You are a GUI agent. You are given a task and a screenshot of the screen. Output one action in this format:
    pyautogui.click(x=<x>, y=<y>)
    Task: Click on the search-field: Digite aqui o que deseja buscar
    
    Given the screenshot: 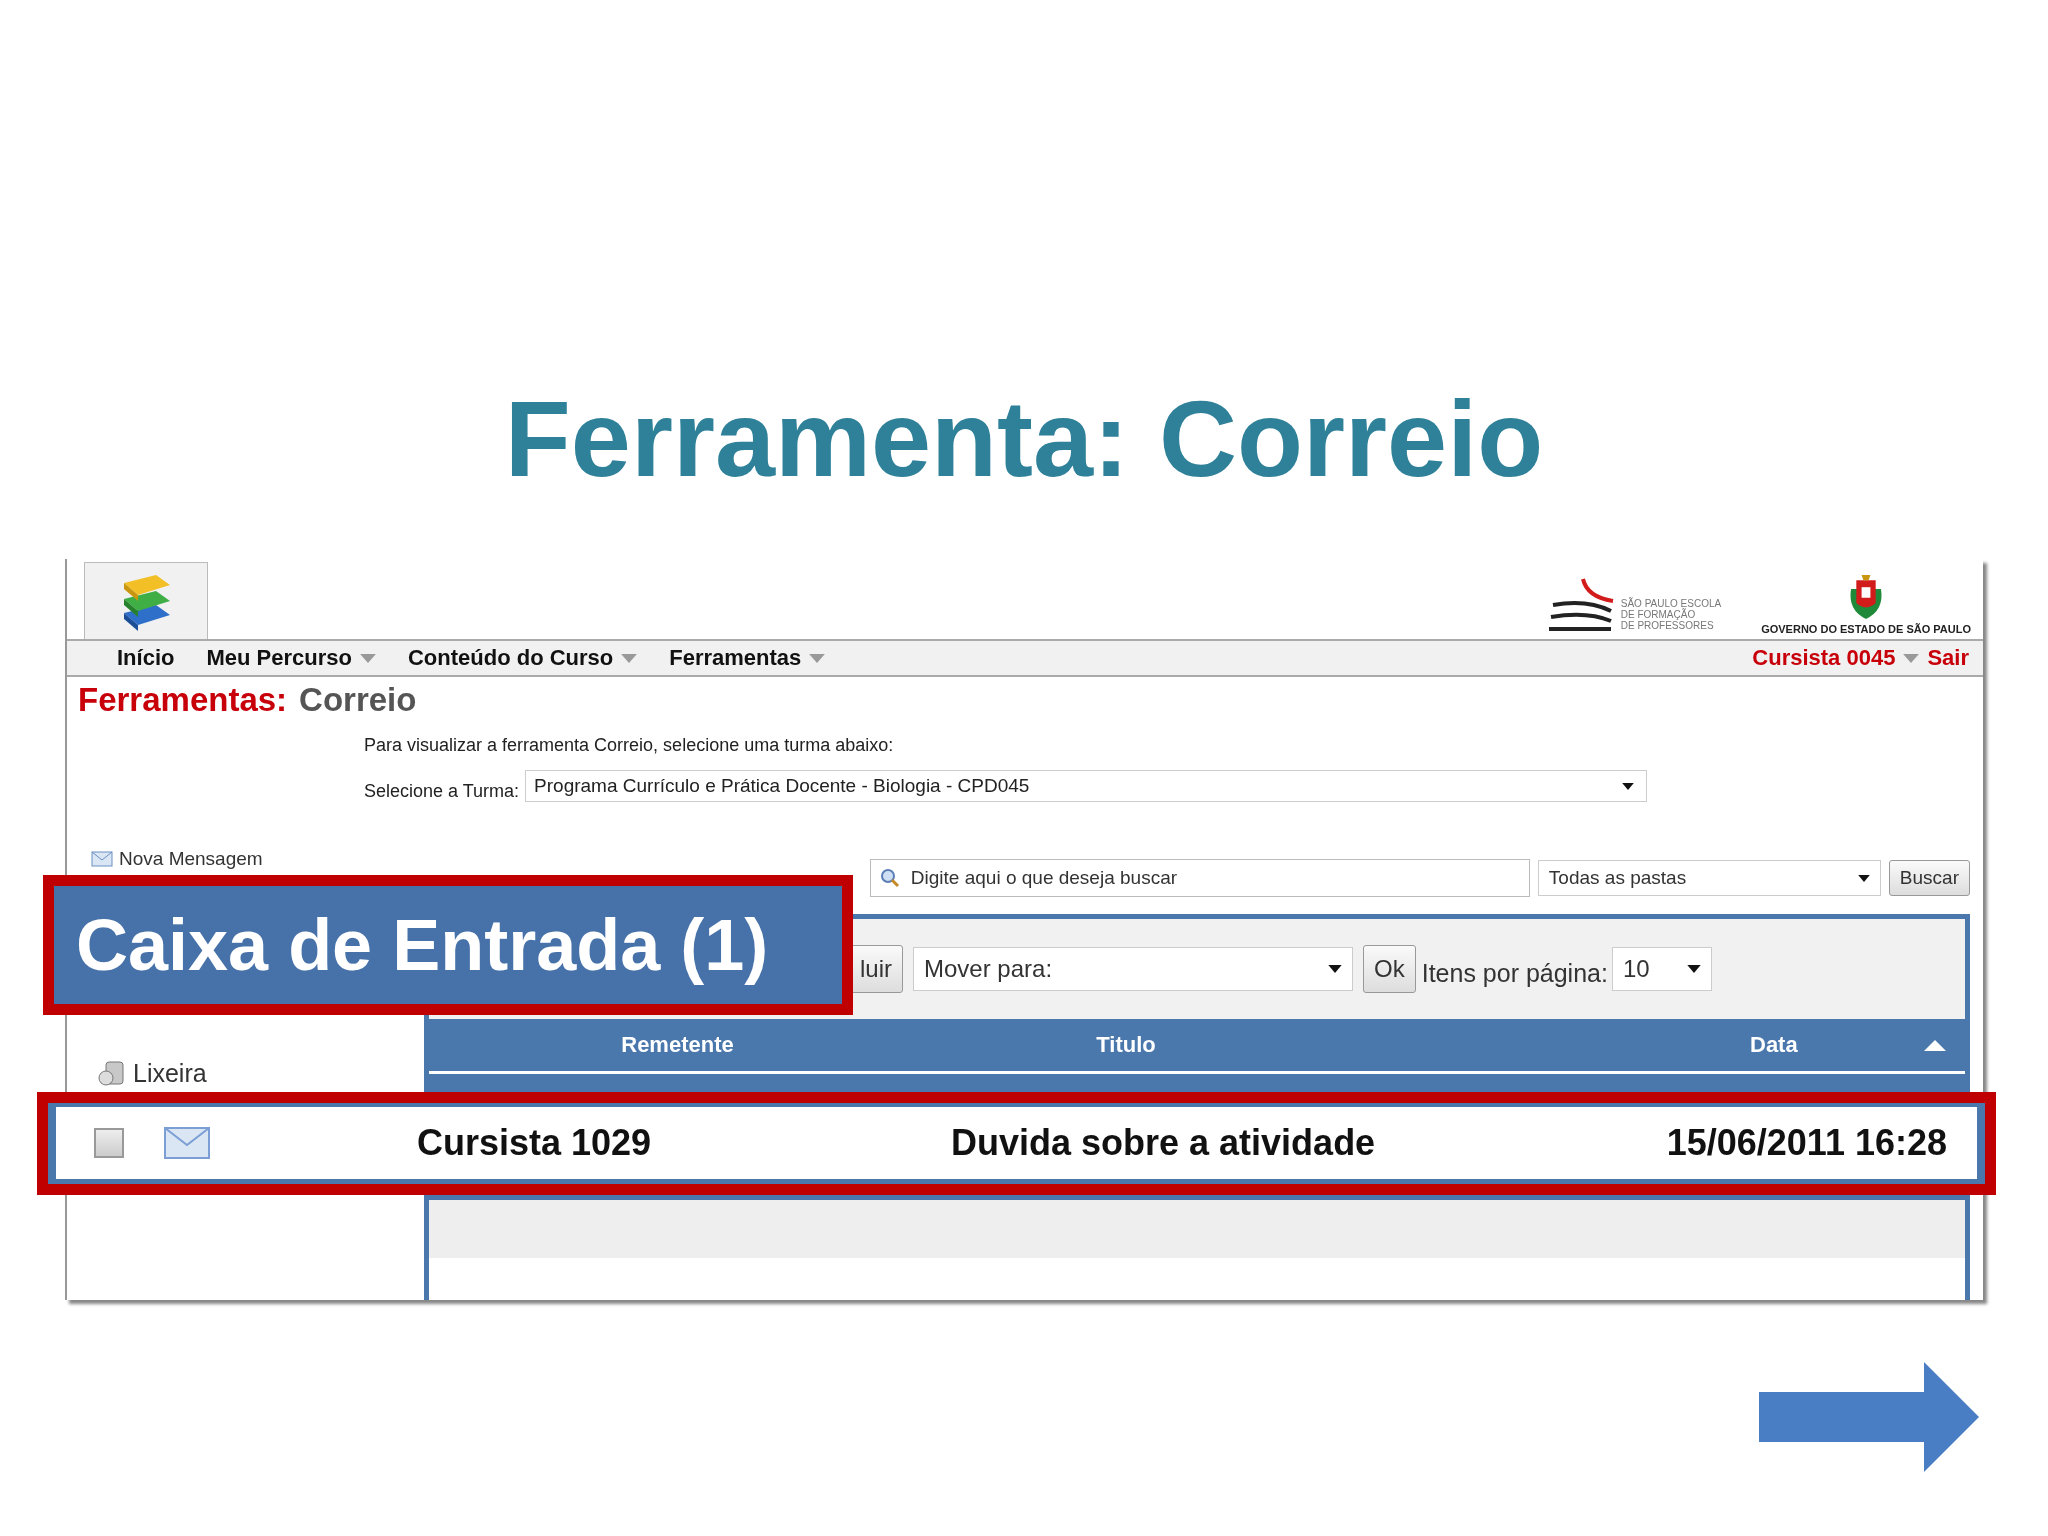 What is the action you would take?
    pyautogui.click(x=1199, y=878)
    